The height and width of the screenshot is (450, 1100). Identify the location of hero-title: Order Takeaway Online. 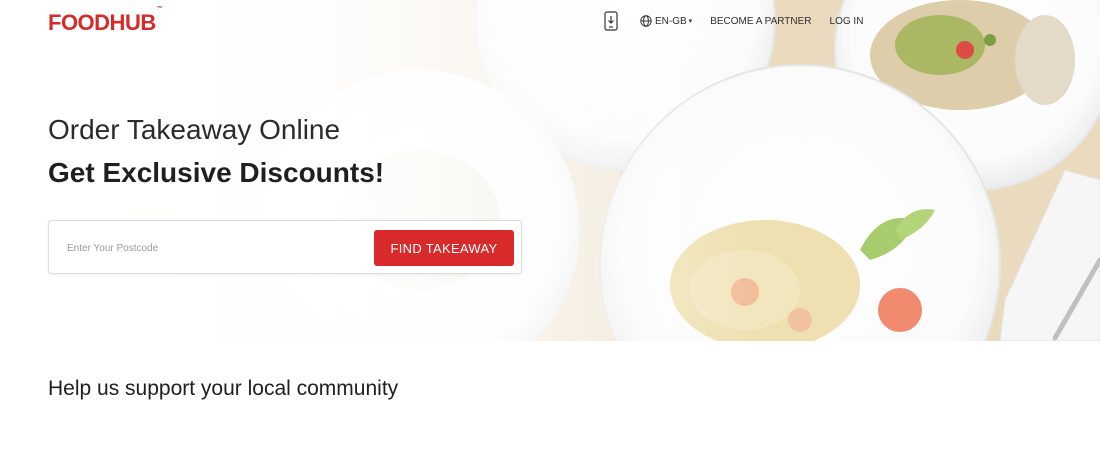
(194, 129).